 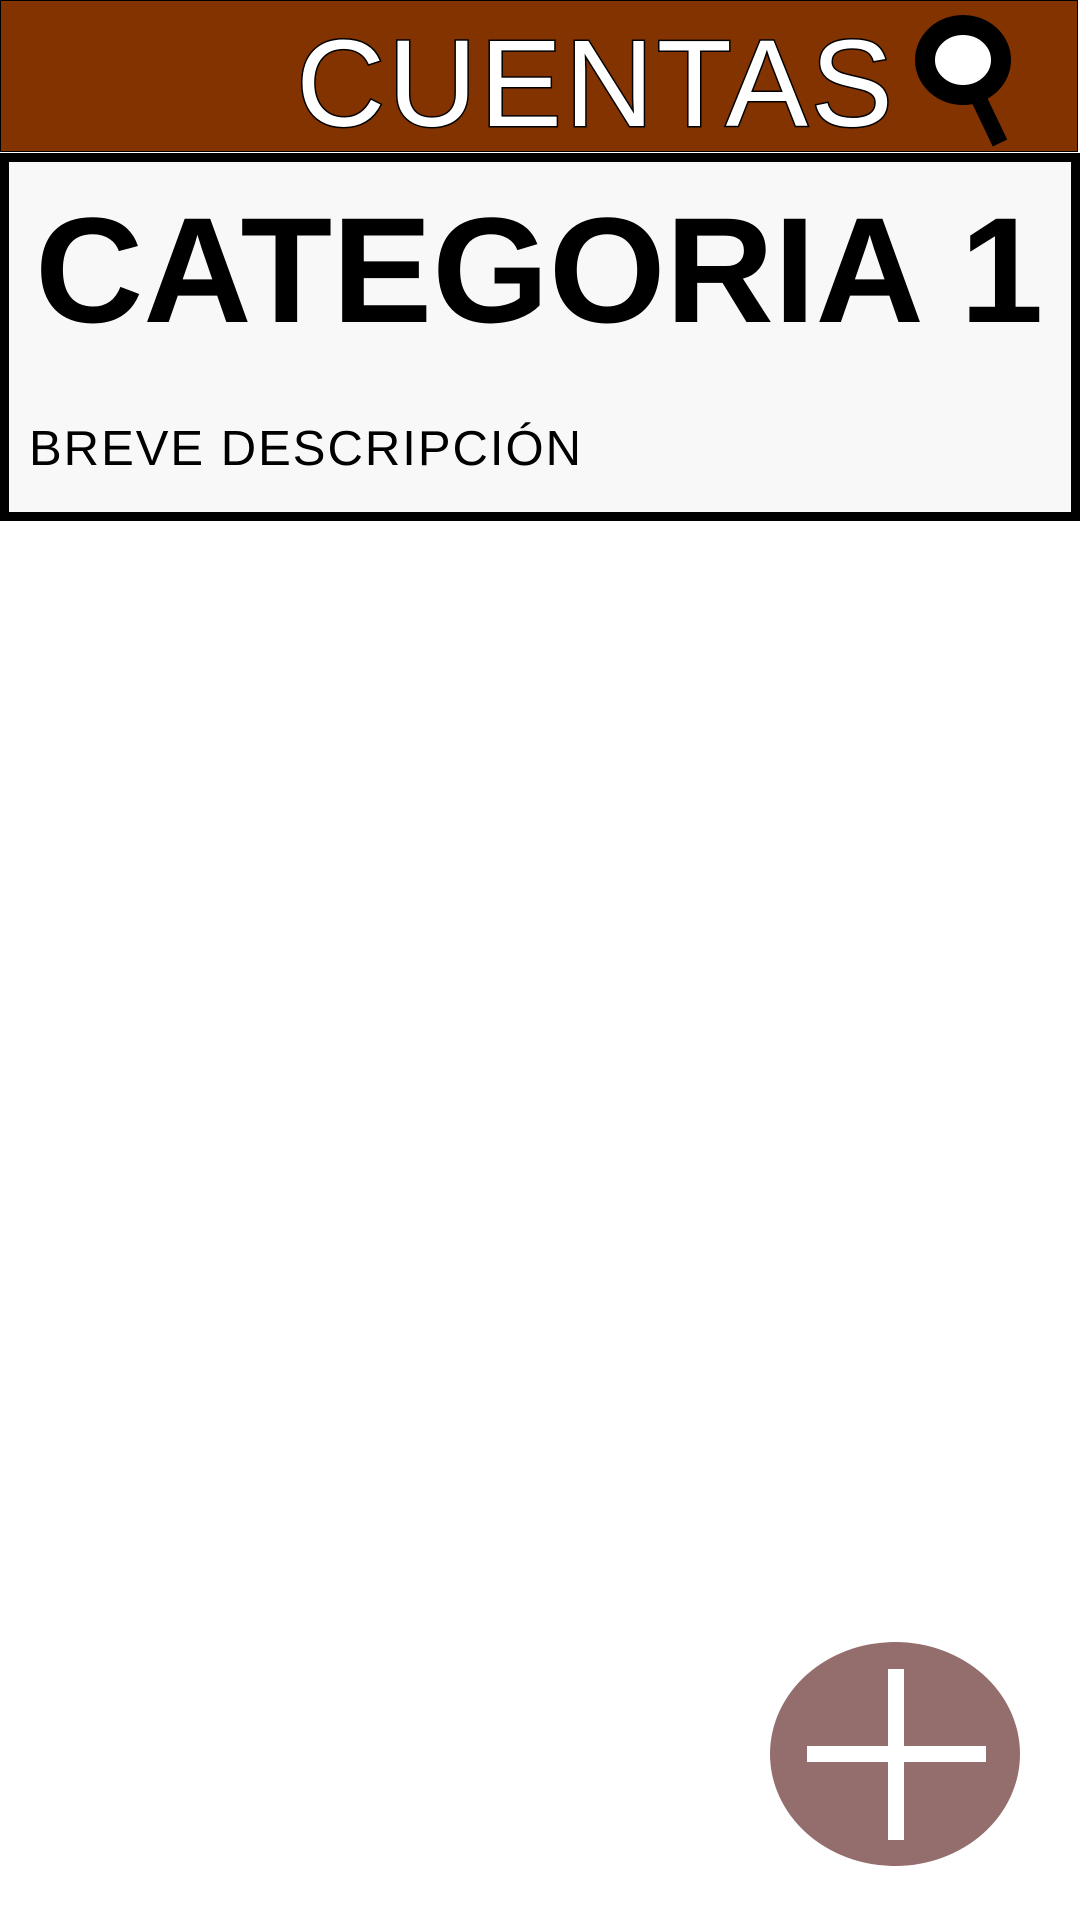 I want to click on app-title-text: CUENTAS, so click(x=596, y=84).